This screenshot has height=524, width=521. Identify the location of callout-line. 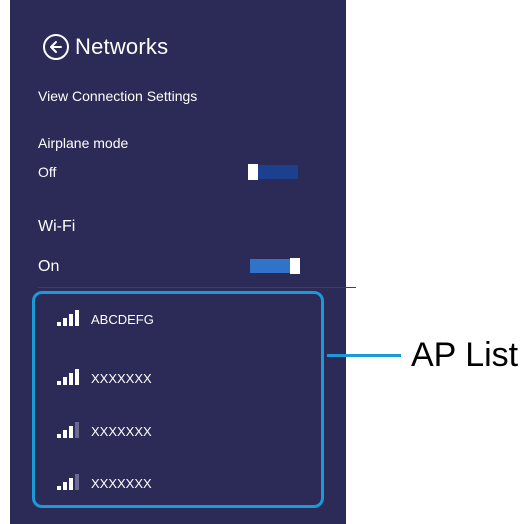
(364, 355).